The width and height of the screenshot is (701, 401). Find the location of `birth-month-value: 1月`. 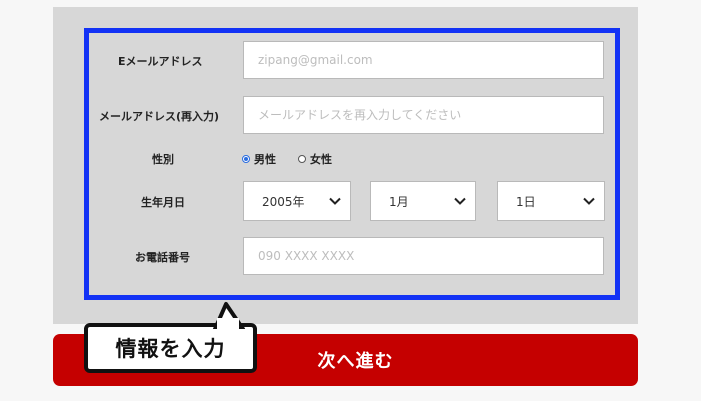

birth-month-value: 1月 is located at coordinates (399, 201).